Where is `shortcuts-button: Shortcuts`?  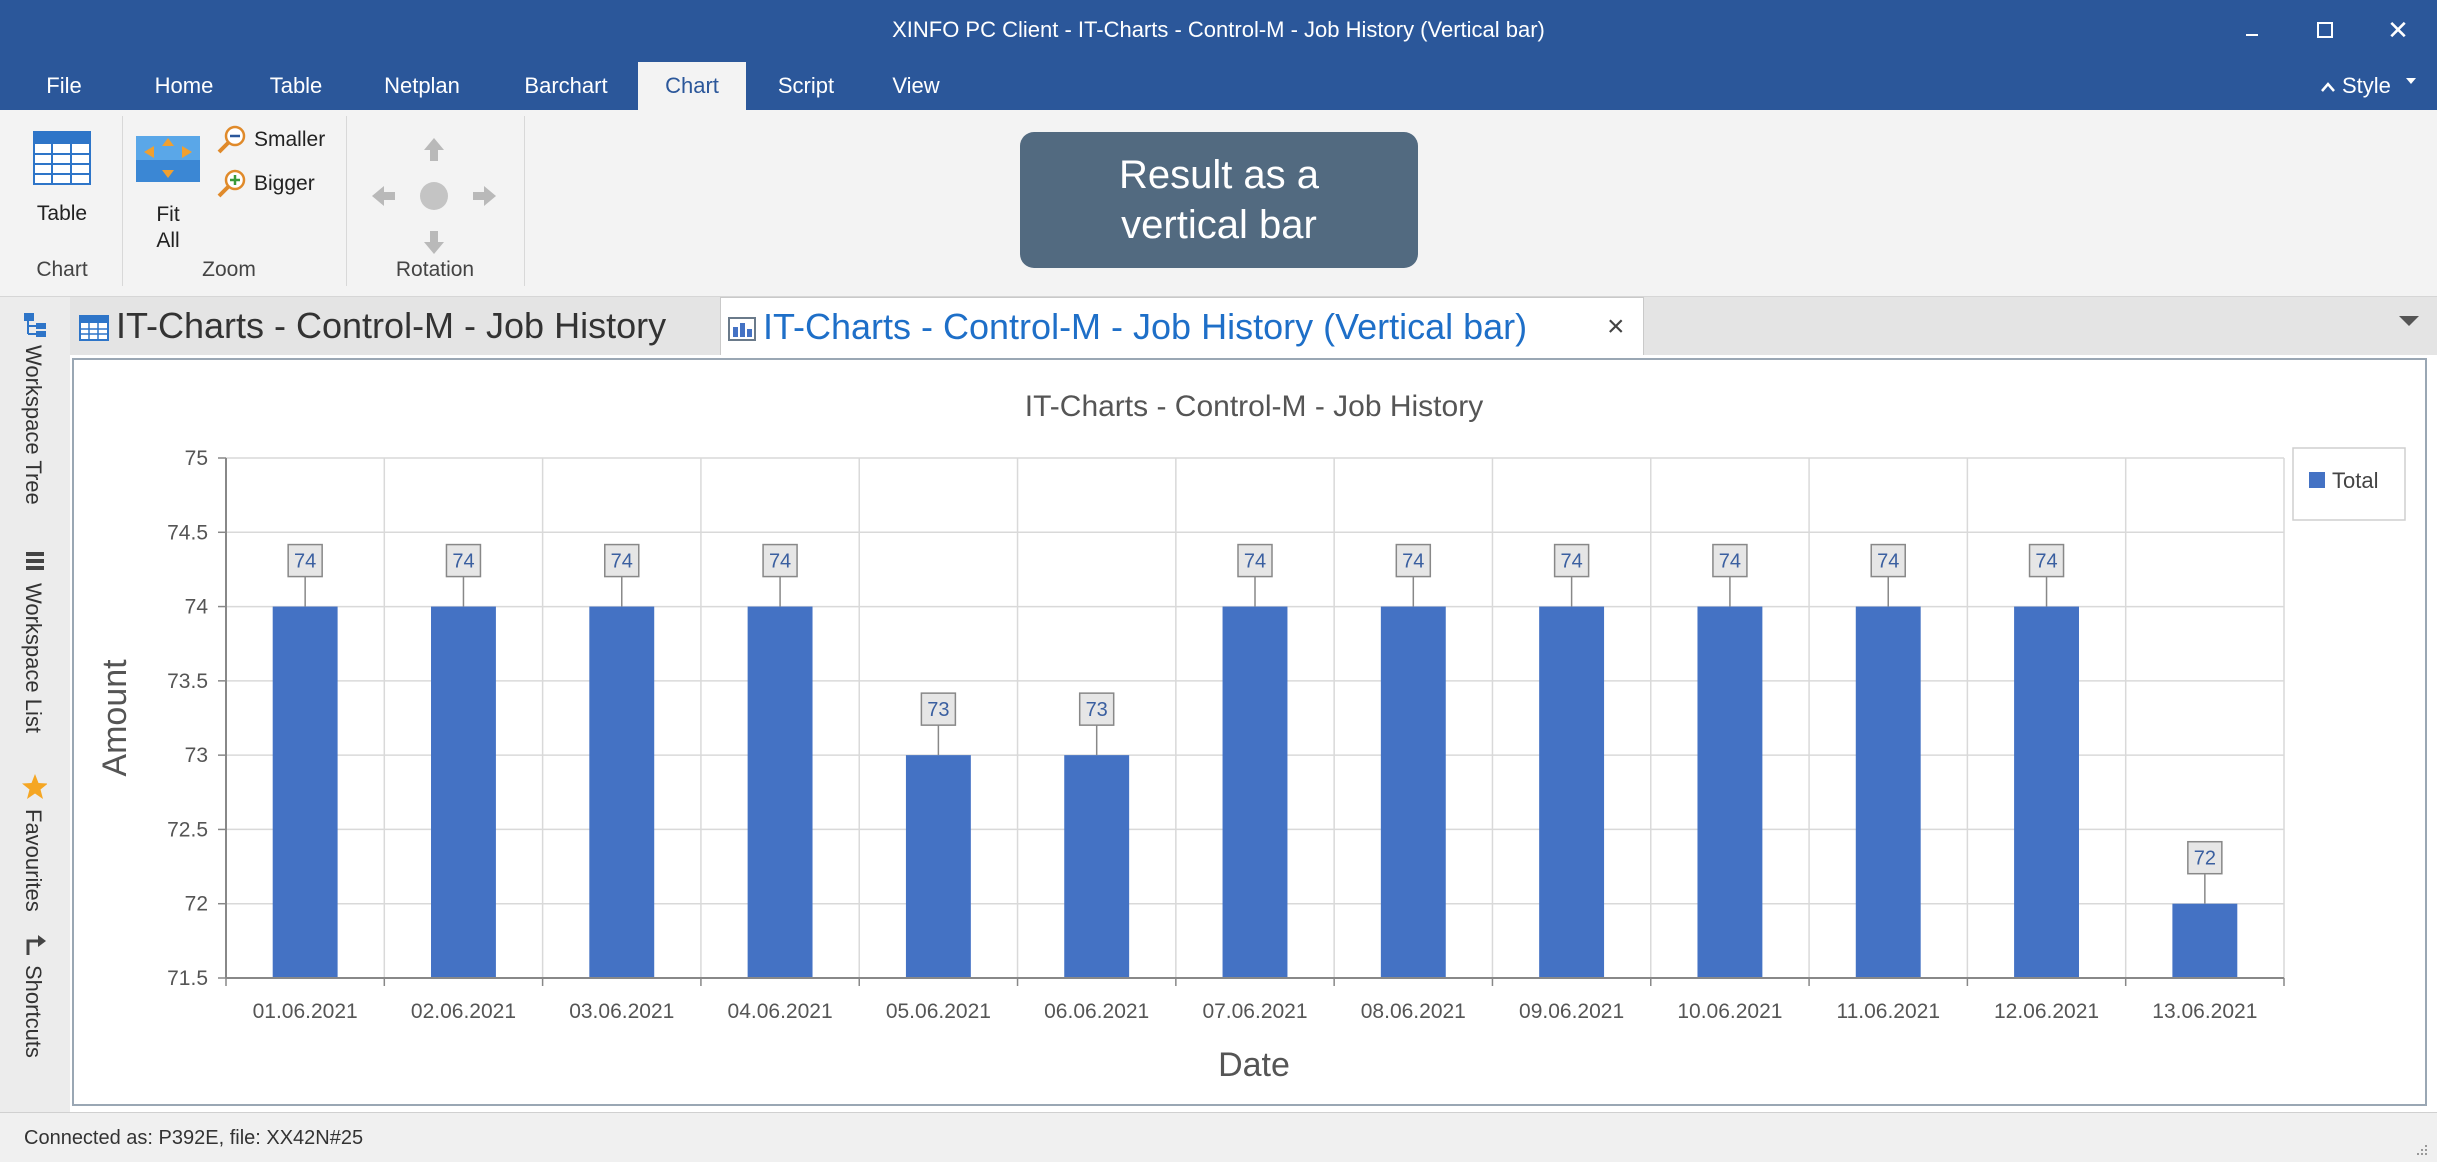
shortcuts-button: Shortcuts is located at coordinates (35, 1006).